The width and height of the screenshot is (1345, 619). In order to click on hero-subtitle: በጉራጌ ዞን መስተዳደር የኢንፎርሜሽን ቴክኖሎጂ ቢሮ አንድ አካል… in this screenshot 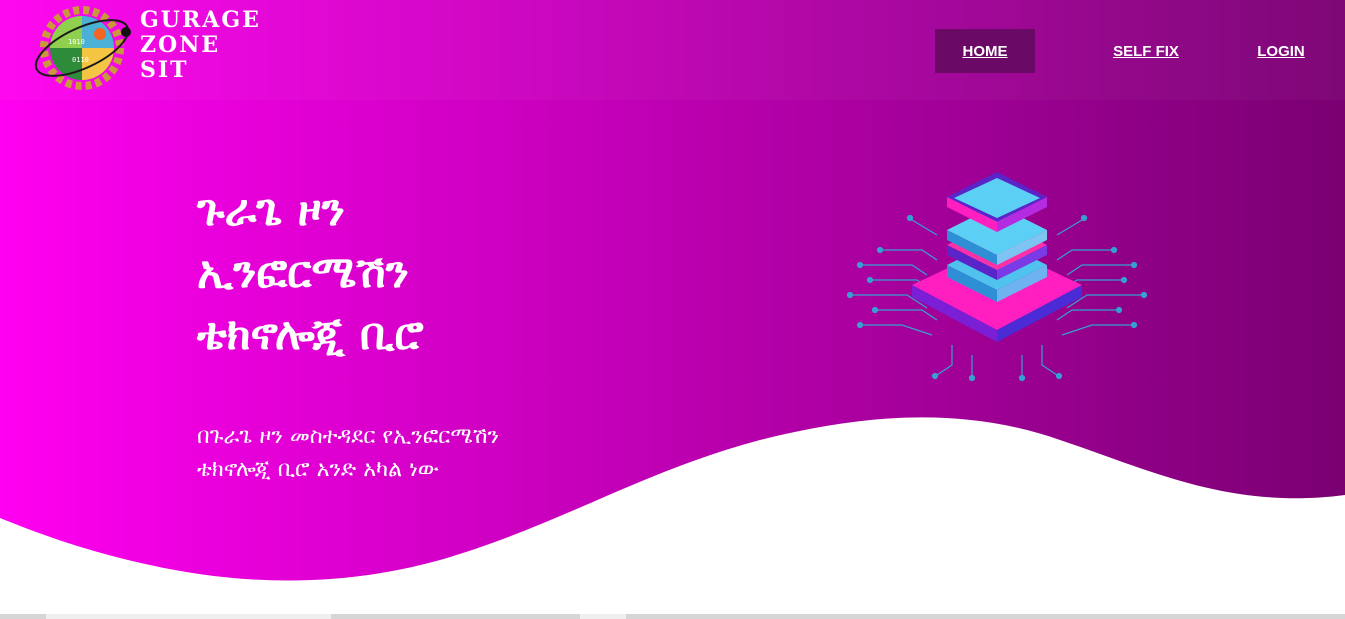, I will do `click(348, 453)`.